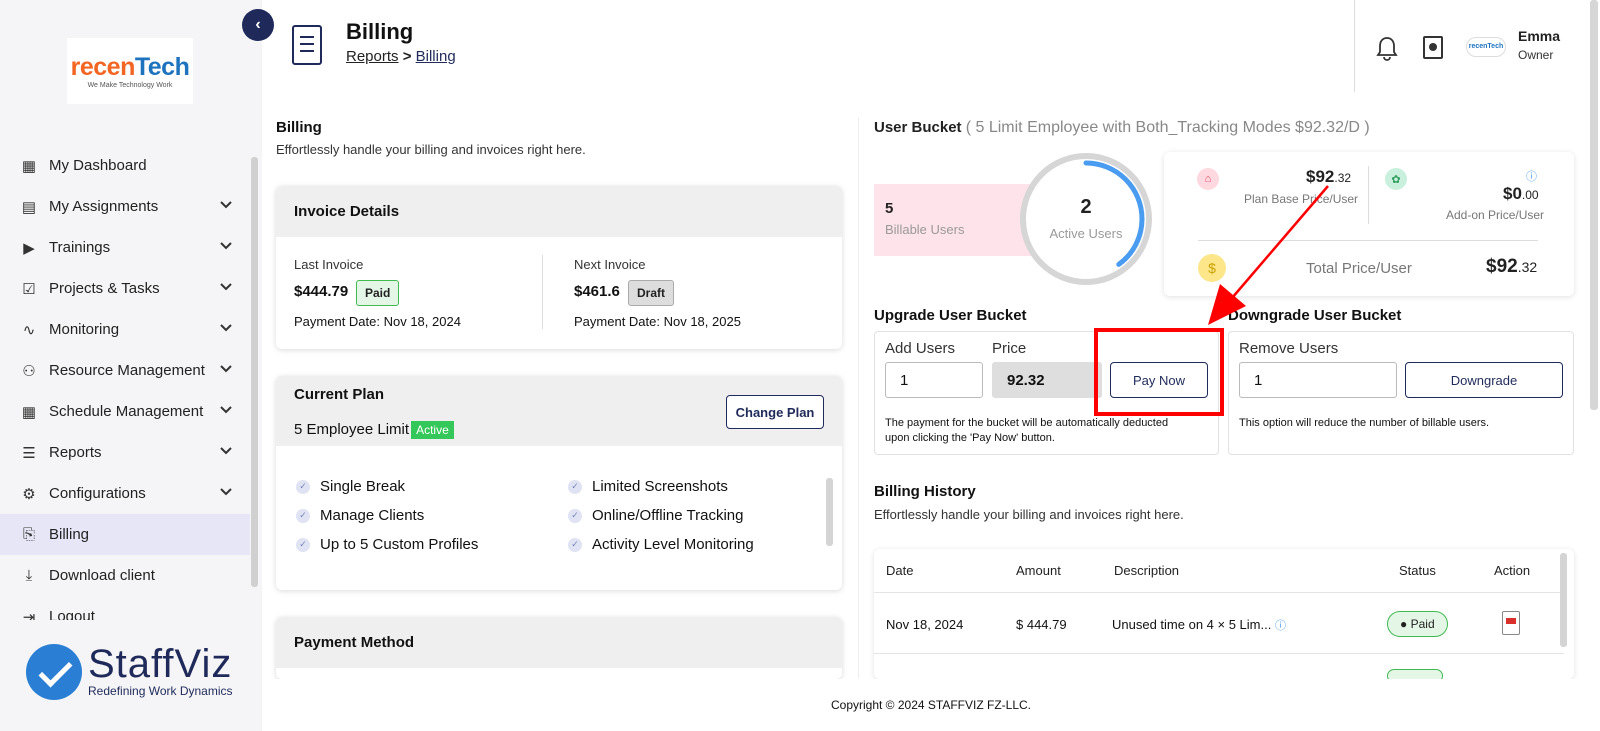 This screenshot has height=731, width=1600. What do you see at coordinates (125, 247) in the screenshot?
I see `sidebar-item-trainings: ▶ Trainings` at bounding box center [125, 247].